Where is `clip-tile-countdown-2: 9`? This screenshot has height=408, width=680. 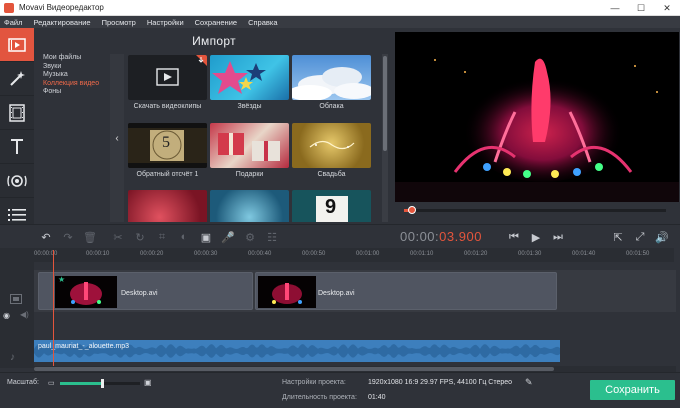 clip-tile-countdown-2: 9 is located at coordinates (331, 206).